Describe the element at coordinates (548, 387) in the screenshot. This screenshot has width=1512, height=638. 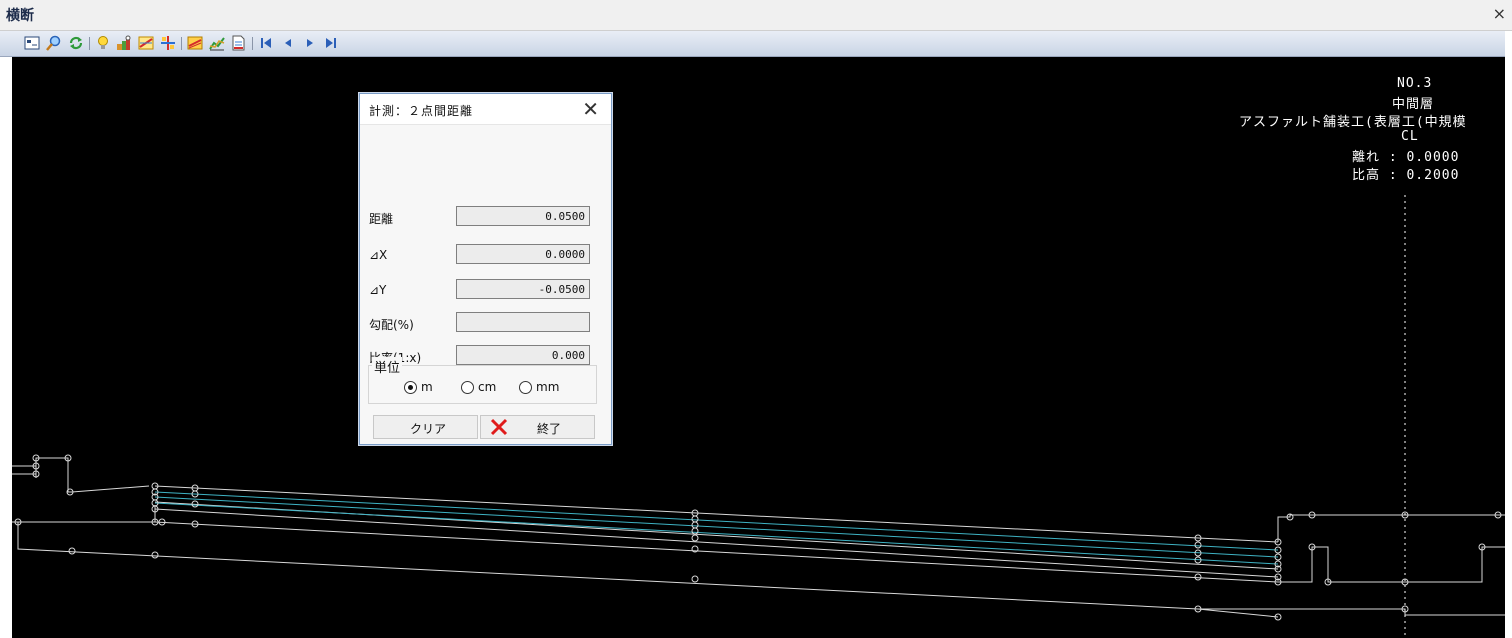
I see `unit-radio-mm-label: mm` at that location.